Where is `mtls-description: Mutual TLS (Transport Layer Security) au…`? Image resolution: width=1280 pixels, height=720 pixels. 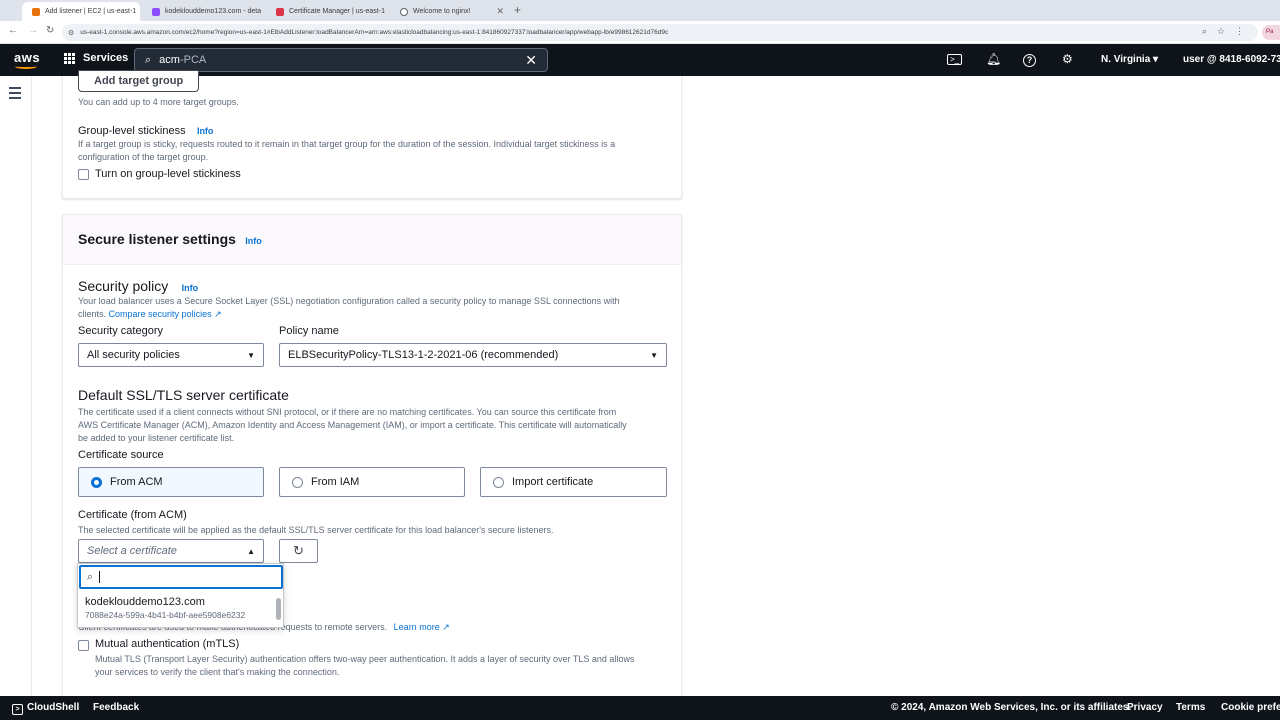 mtls-description: Mutual TLS (Transport Layer Security) au… is located at coordinates (365, 659).